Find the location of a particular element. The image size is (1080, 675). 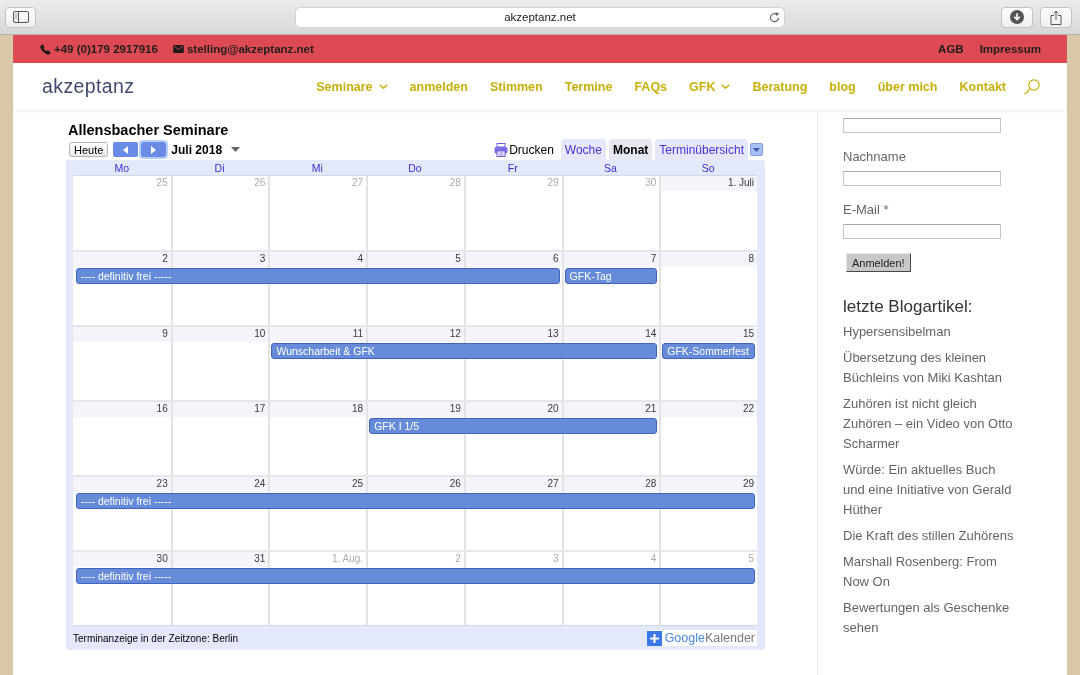

nav-link: Termine is located at coordinates (588, 86).